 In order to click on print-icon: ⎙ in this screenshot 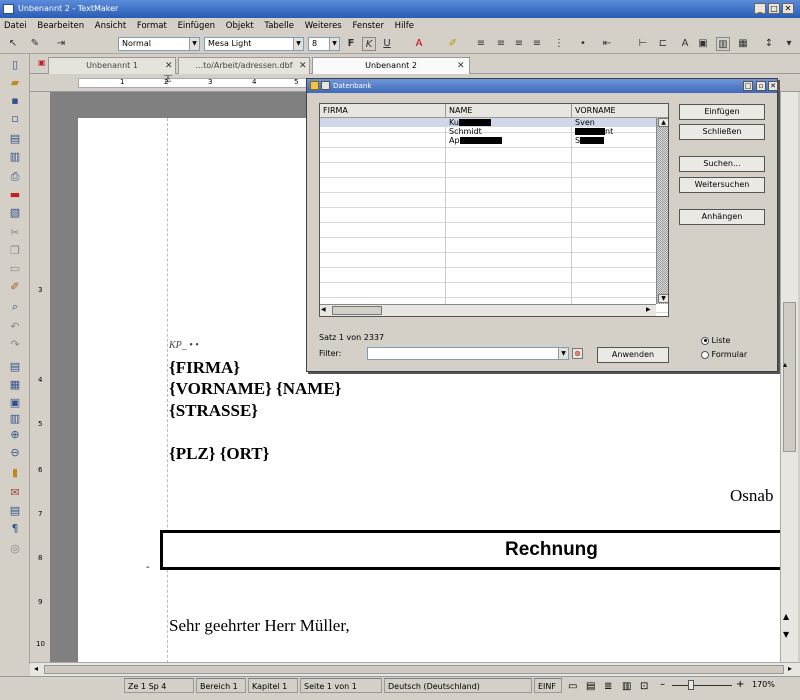, I will do `click(15, 177)`.